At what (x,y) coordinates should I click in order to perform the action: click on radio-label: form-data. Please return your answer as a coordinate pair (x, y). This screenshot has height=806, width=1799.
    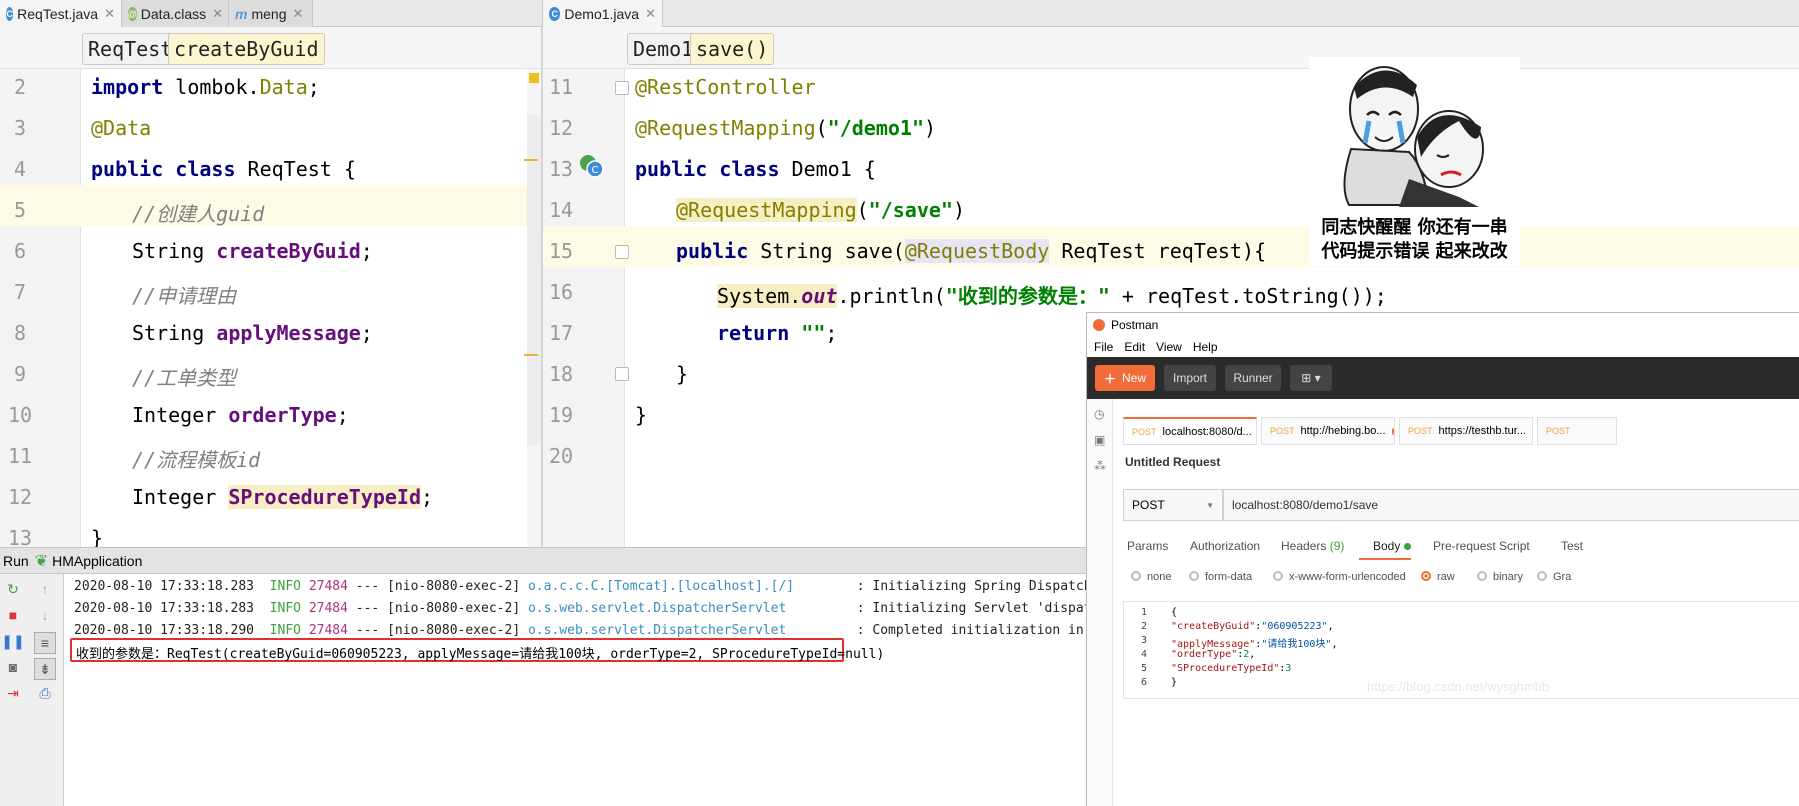
    Looking at the image, I should click on (1229, 577).